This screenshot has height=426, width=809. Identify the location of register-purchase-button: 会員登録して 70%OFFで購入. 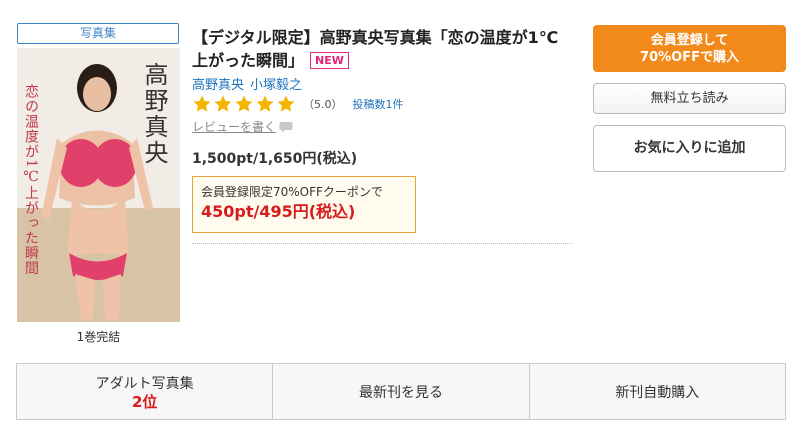
(689, 48).